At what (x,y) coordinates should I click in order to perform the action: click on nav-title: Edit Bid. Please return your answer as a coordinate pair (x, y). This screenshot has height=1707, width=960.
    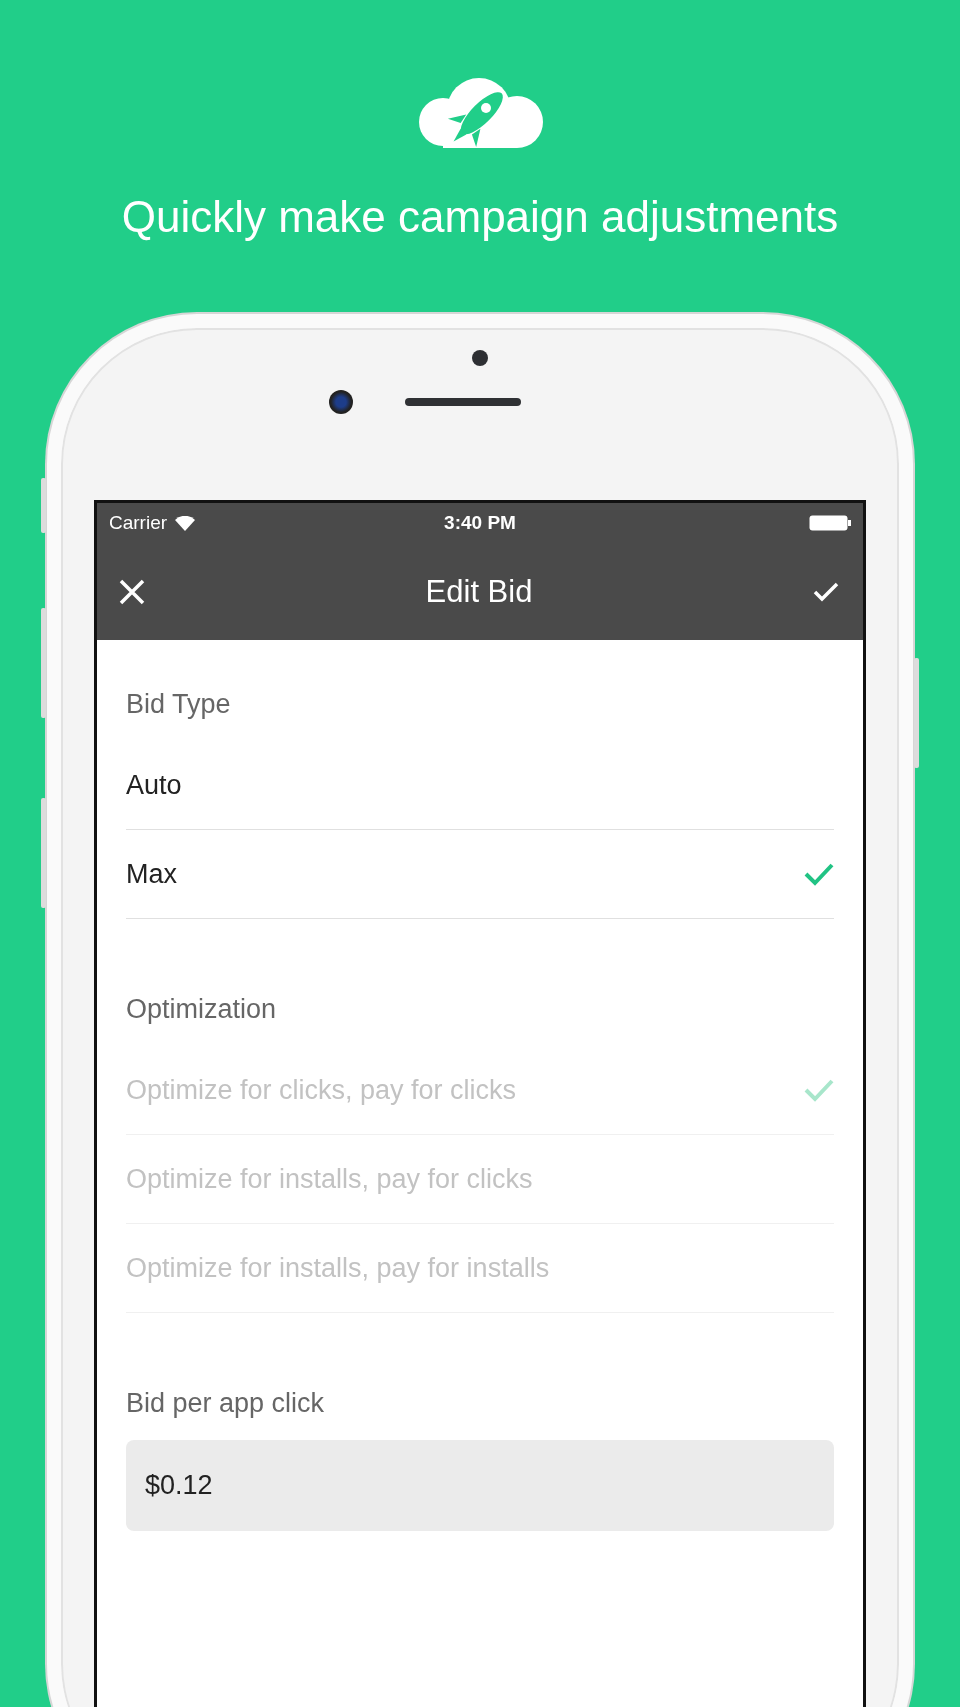
    Looking at the image, I should click on (479, 591).